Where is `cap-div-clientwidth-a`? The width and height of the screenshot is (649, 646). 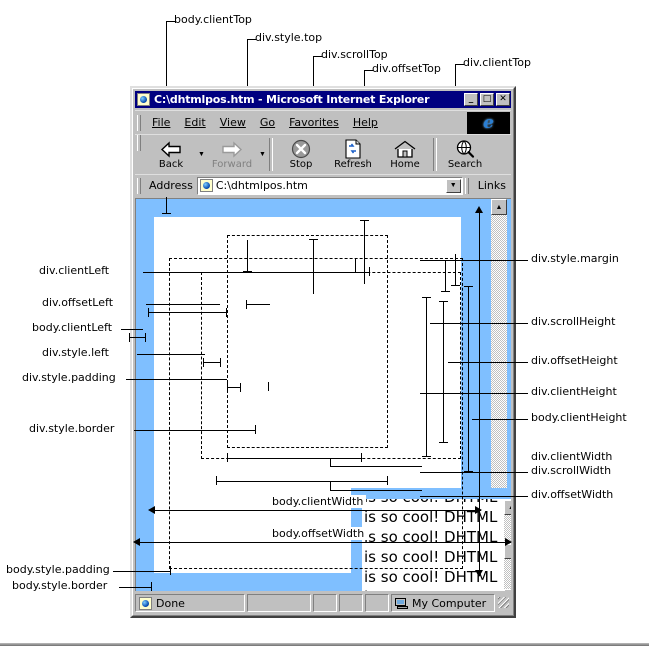
cap-div-clientwidth-a is located at coordinates (227, 457).